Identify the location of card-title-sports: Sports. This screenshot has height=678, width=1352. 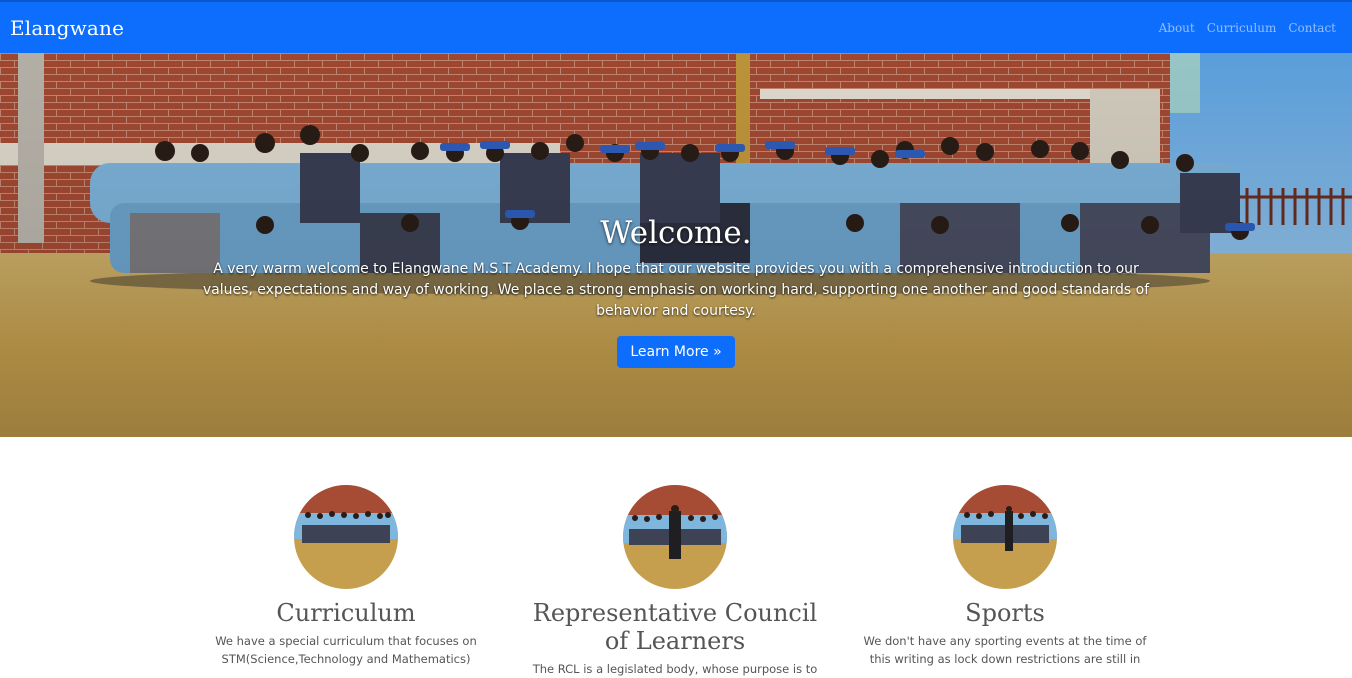
(1005, 613).